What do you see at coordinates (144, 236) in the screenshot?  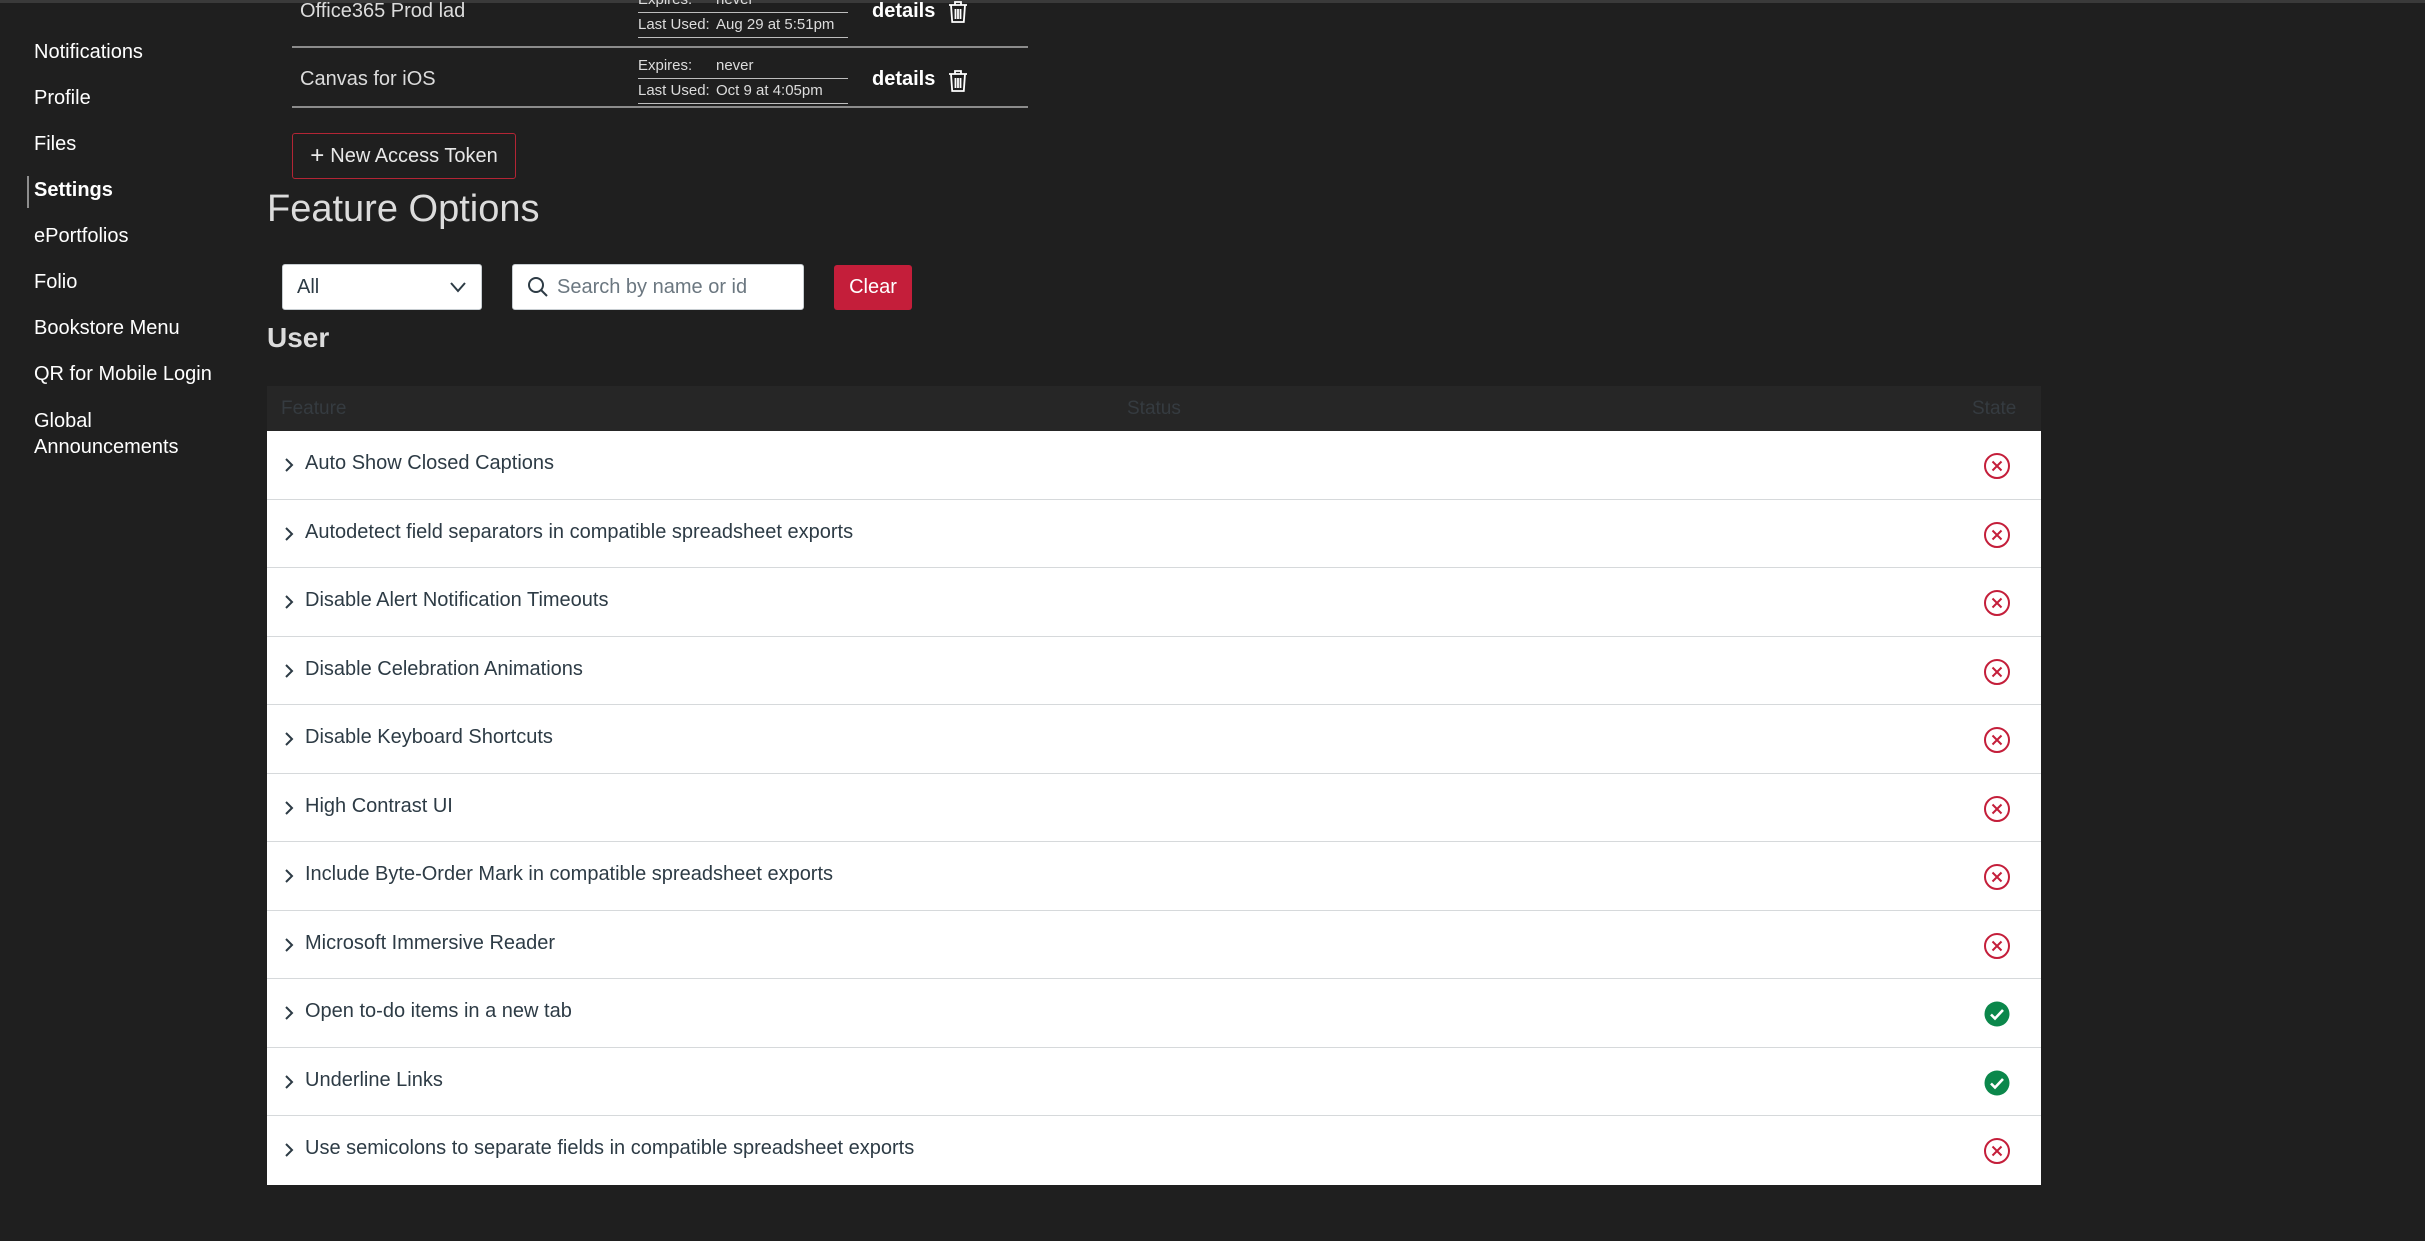 I see `sidebar-item-eportfolios: ePortfolios` at bounding box center [144, 236].